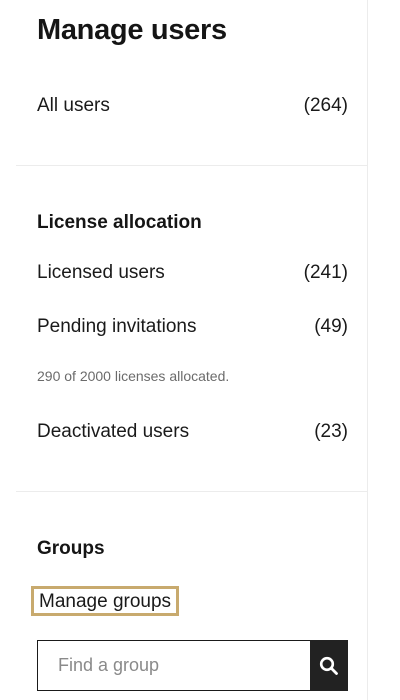 This screenshot has width=400, height=700. What do you see at coordinates (119, 222) in the screenshot?
I see `license-allocation-heading: License allocation` at bounding box center [119, 222].